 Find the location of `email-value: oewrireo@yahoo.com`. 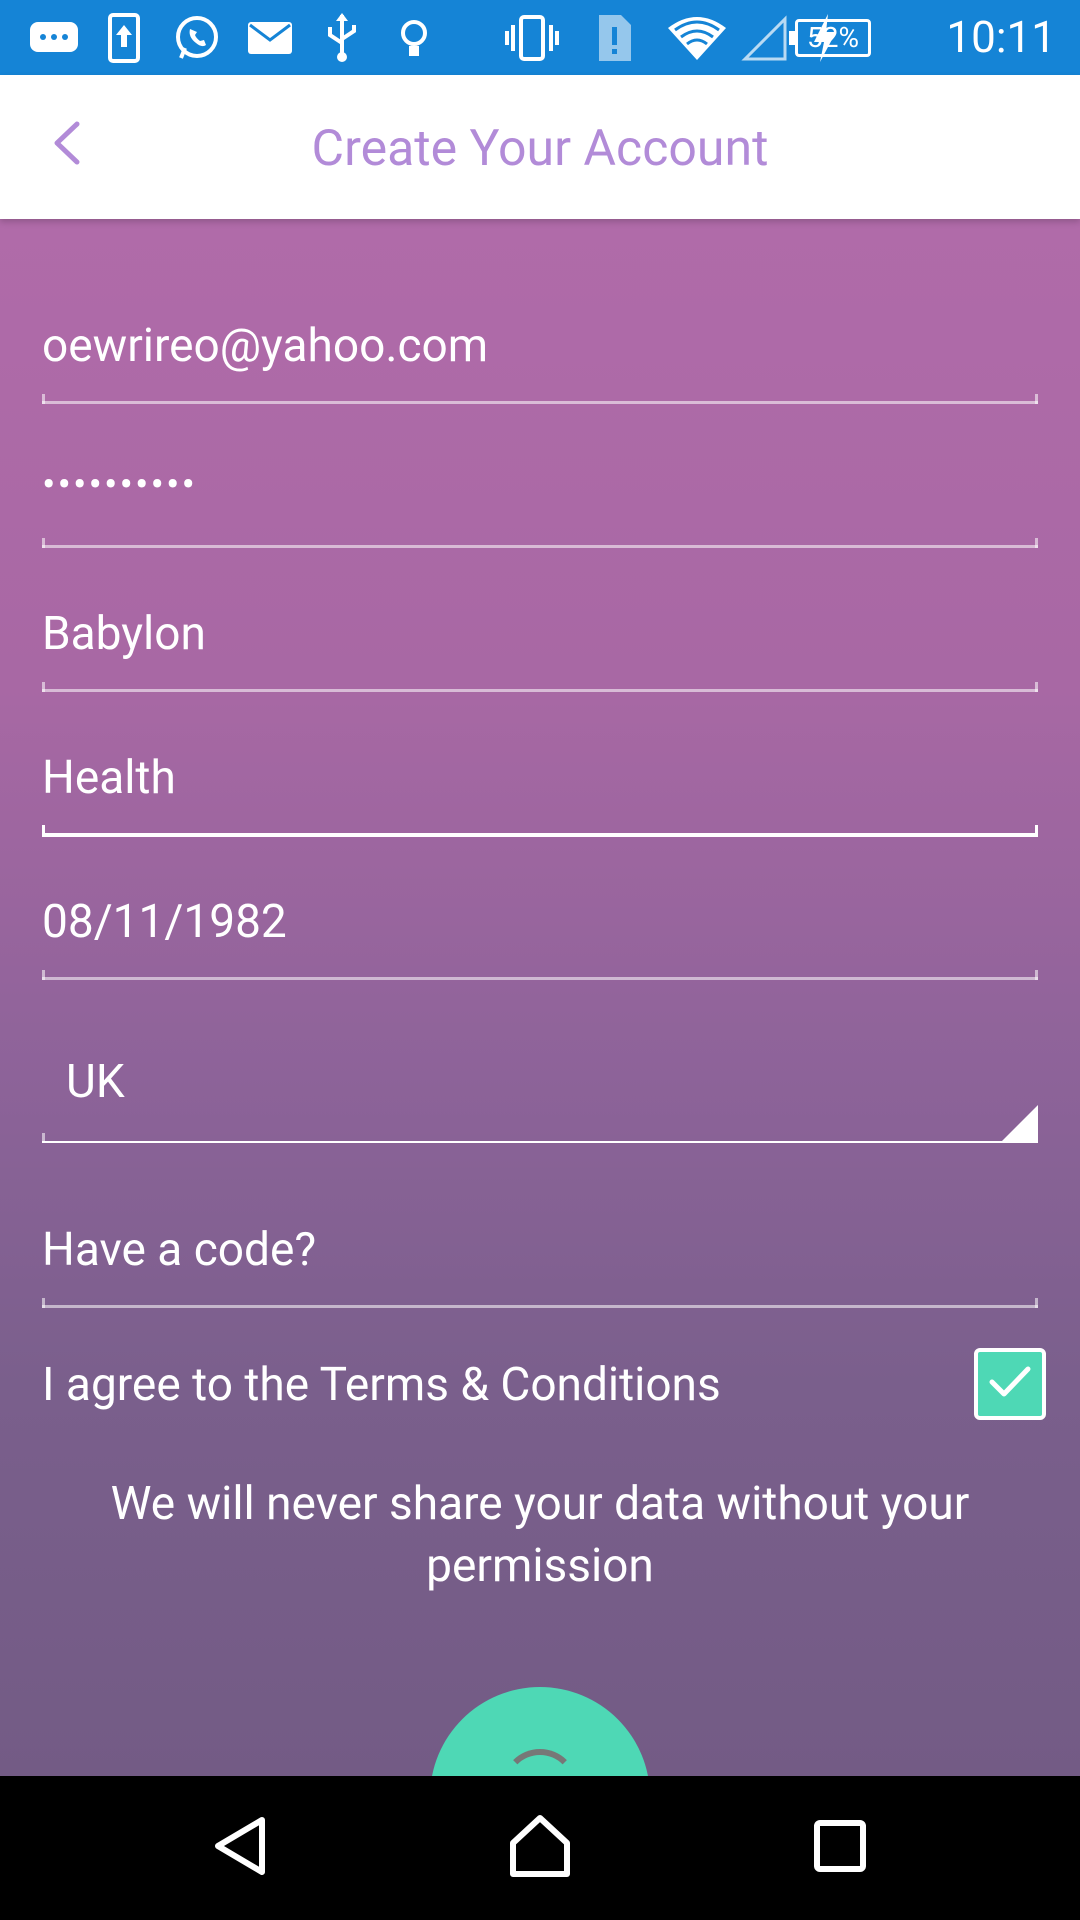

email-value: oewrireo@yahoo.com is located at coordinates (265, 346).